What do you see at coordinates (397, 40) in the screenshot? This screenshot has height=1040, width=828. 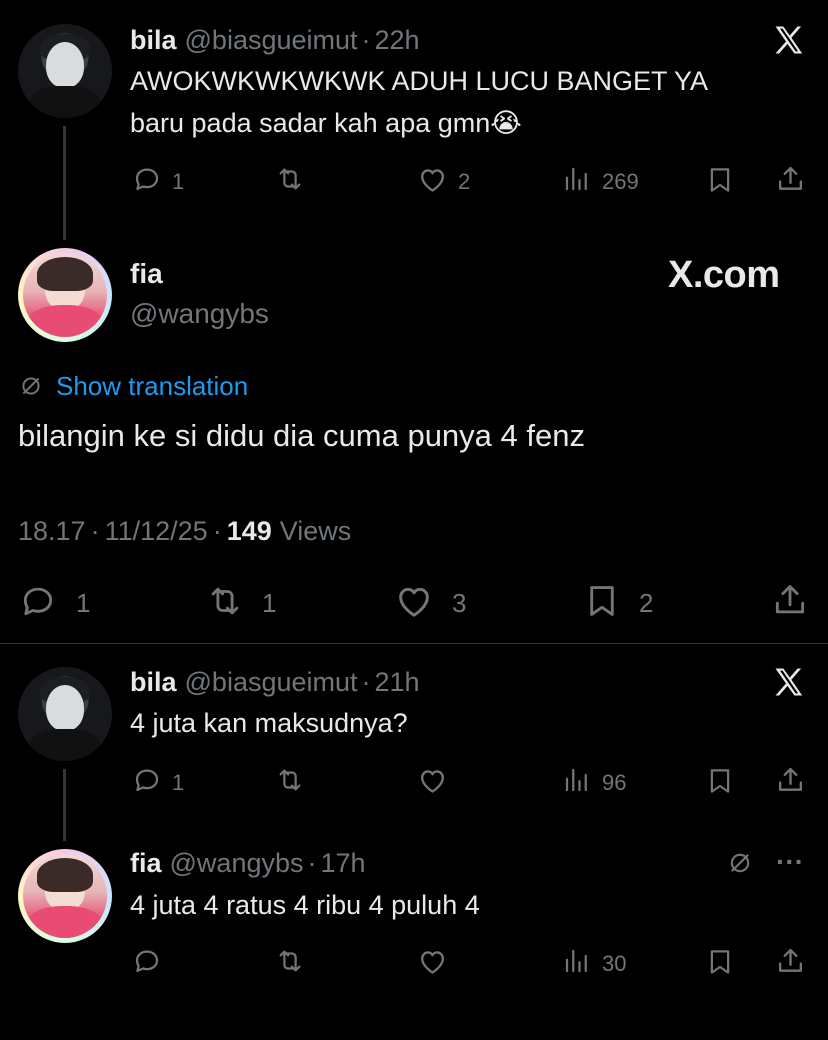 I see `timestamp: 22h` at bounding box center [397, 40].